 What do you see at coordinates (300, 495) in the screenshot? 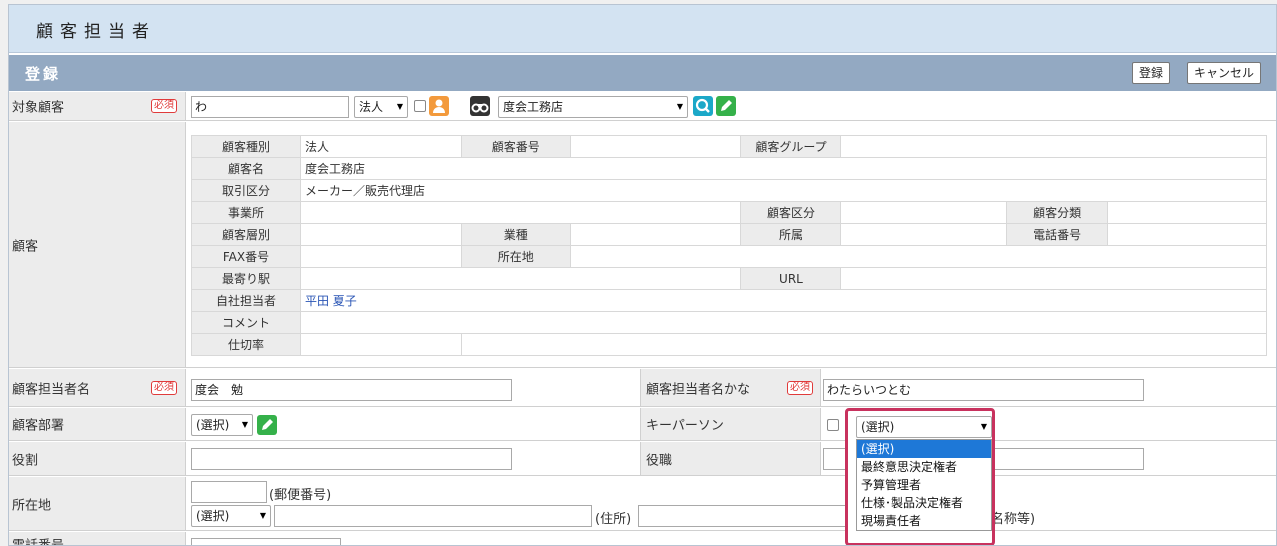
I see `postal-code-suffix: (郵便番号)` at bounding box center [300, 495].